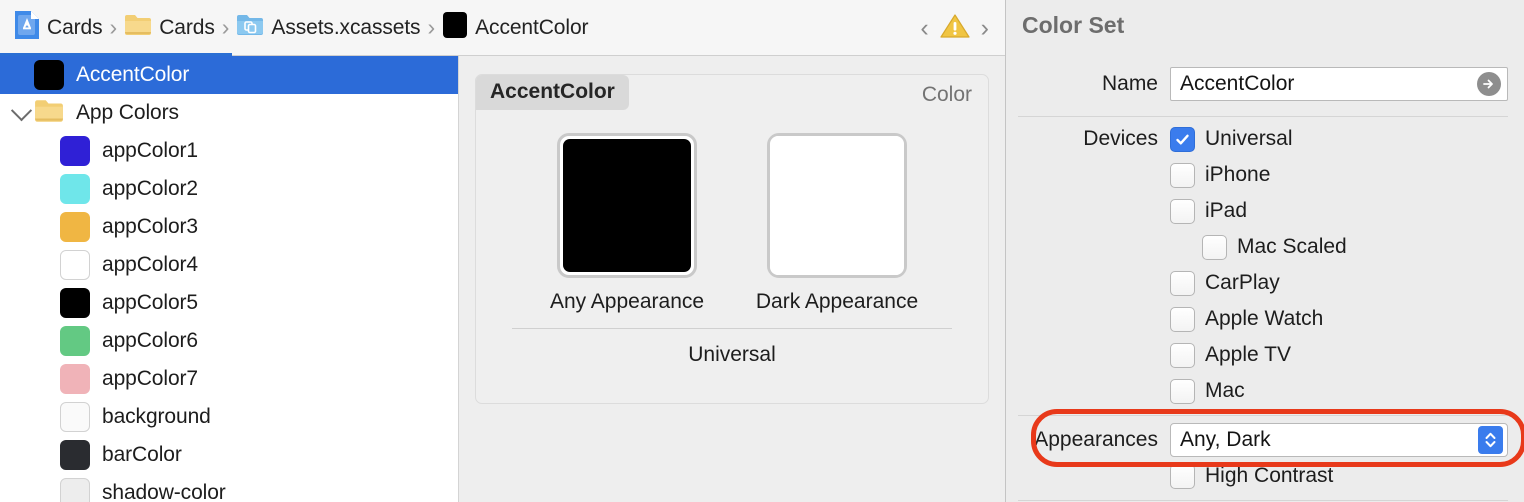  Describe the element at coordinates (229, 455) in the screenshot. I see `sidebar-item-barcolor: barColor` at that location.